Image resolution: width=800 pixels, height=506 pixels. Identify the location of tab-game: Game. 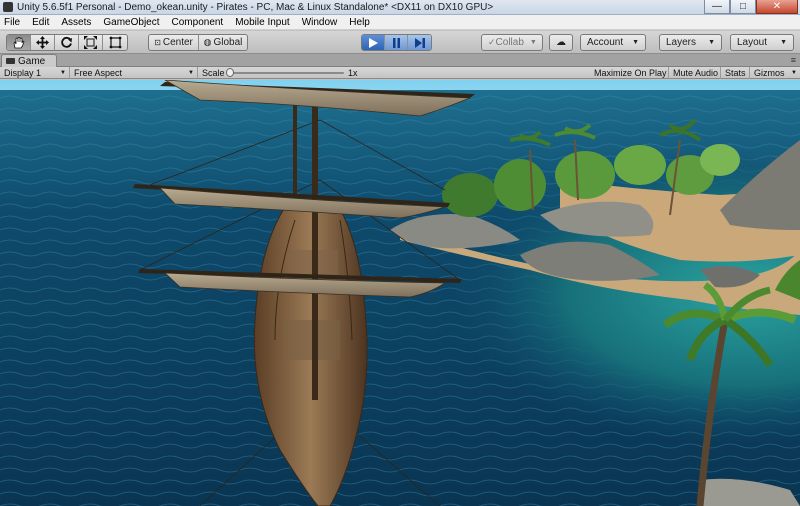
(29, 60).